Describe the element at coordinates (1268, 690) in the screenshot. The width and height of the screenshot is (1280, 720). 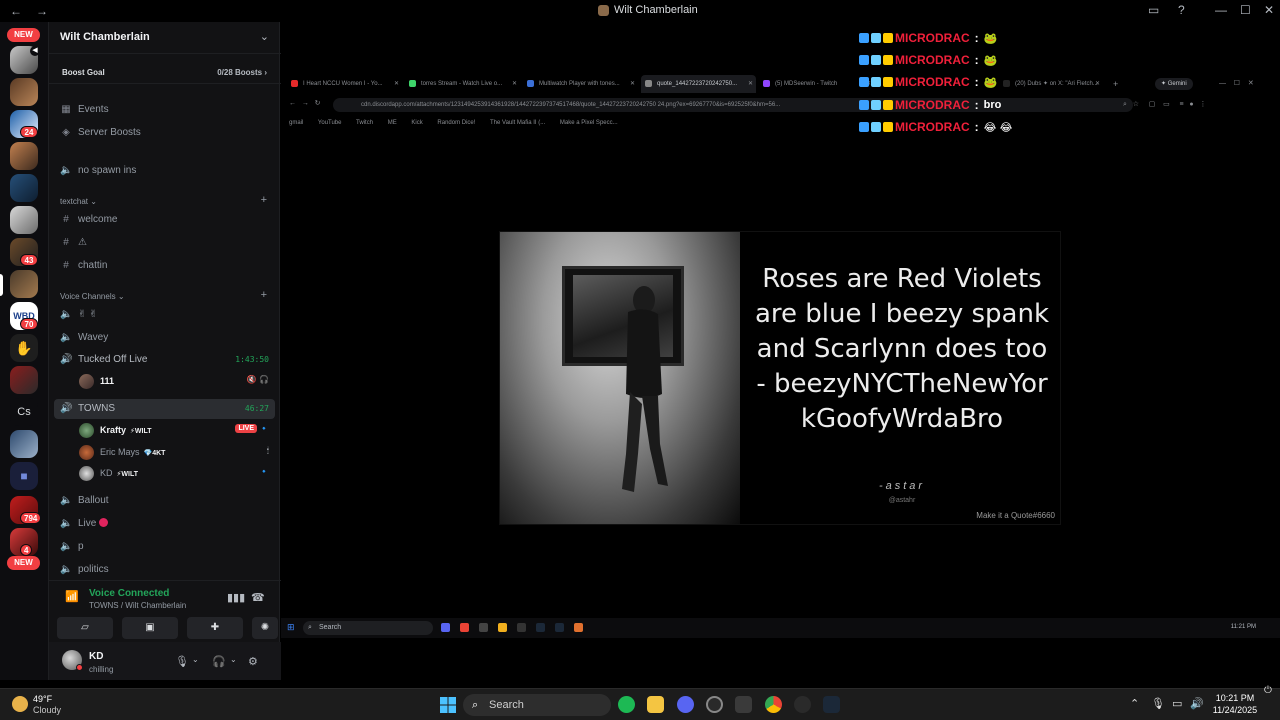
I see `power-icon: ⏻` at that location.